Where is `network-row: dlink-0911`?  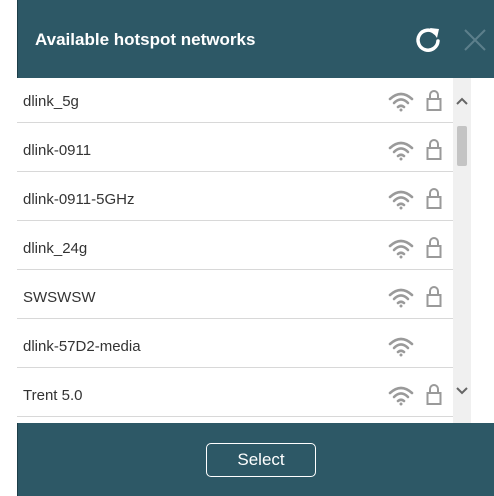 network-row: dlink-0911 is located at coordinates (235, 149).